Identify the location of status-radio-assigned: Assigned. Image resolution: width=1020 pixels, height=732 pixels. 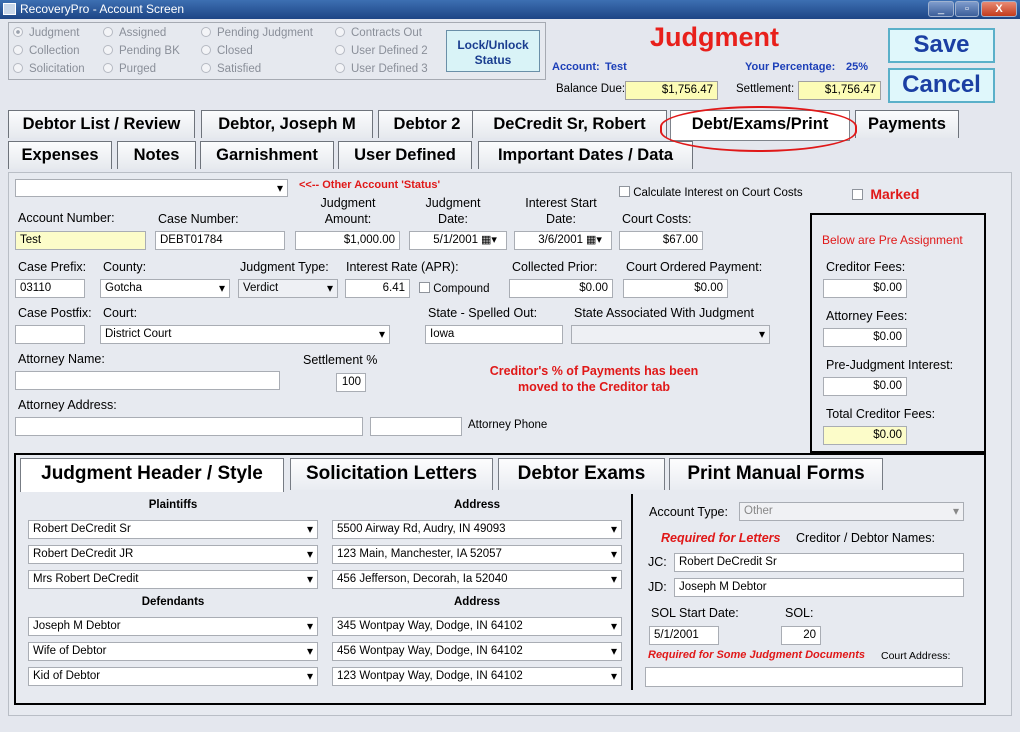
(134, 33).